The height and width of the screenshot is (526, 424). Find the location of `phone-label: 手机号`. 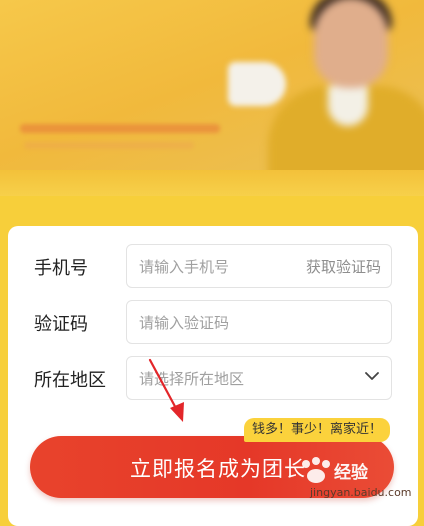

phone-label: 手机号 is located at coordinates (61, 268).